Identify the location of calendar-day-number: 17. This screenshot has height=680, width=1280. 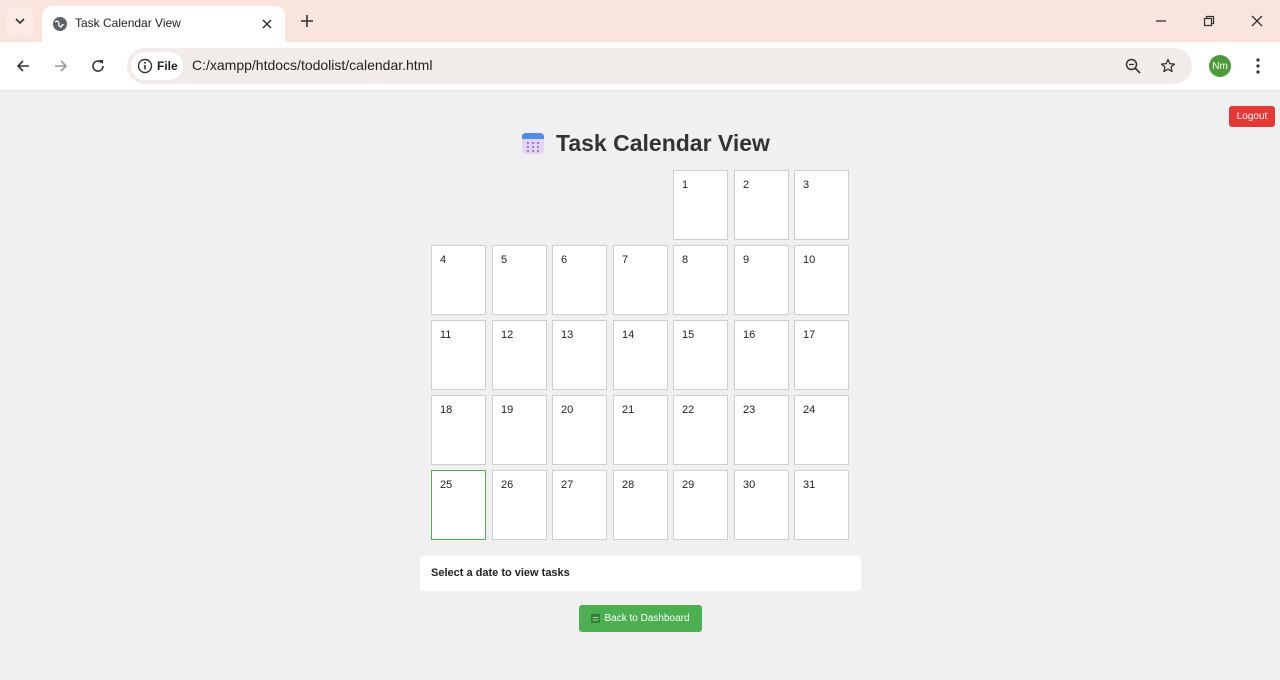
(809, 335).